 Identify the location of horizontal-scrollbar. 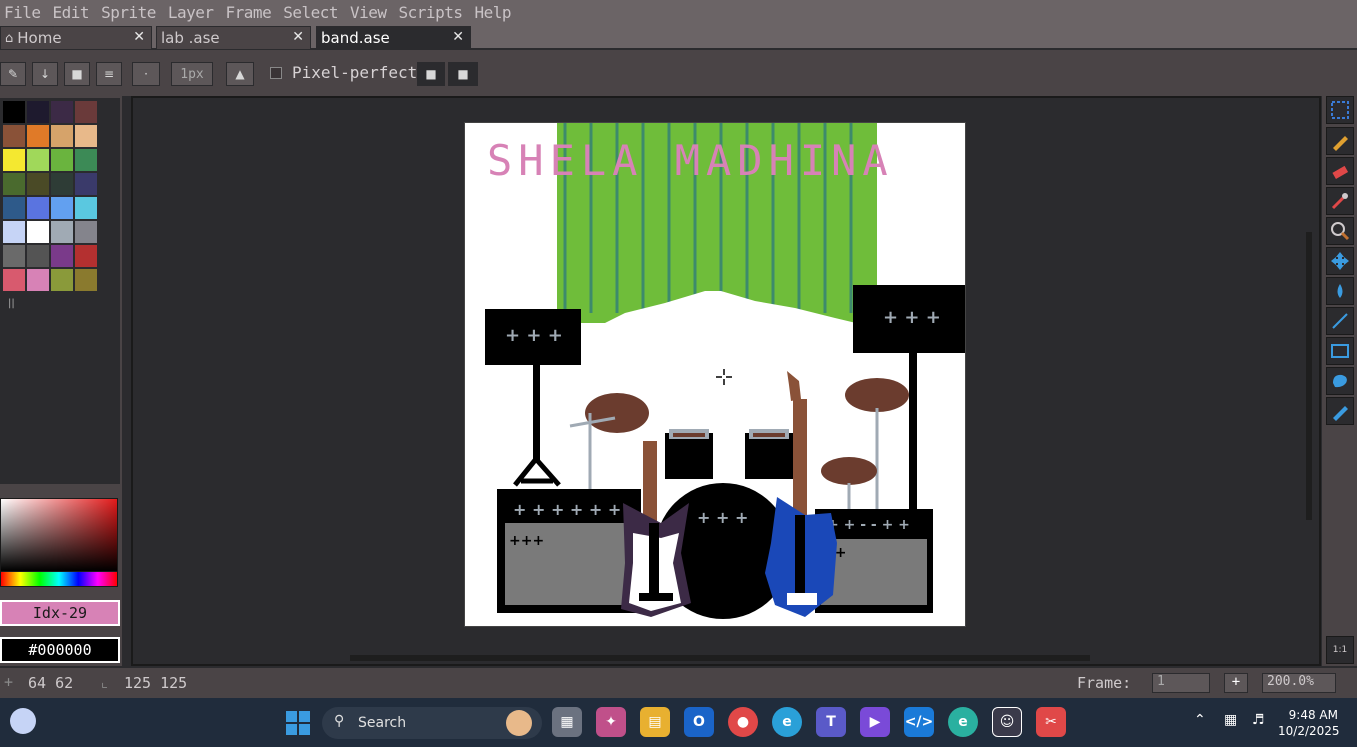
(720, 658).